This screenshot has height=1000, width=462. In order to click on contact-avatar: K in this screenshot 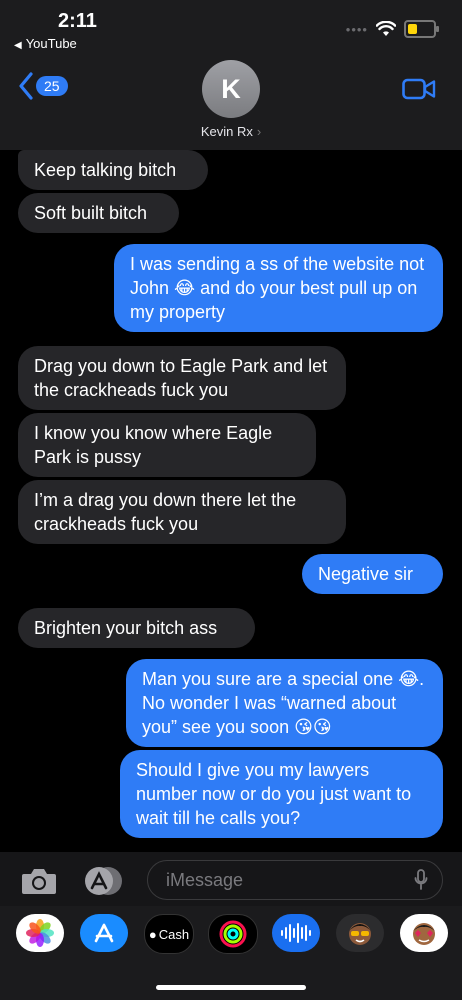, I will do `click(231, 89)`.